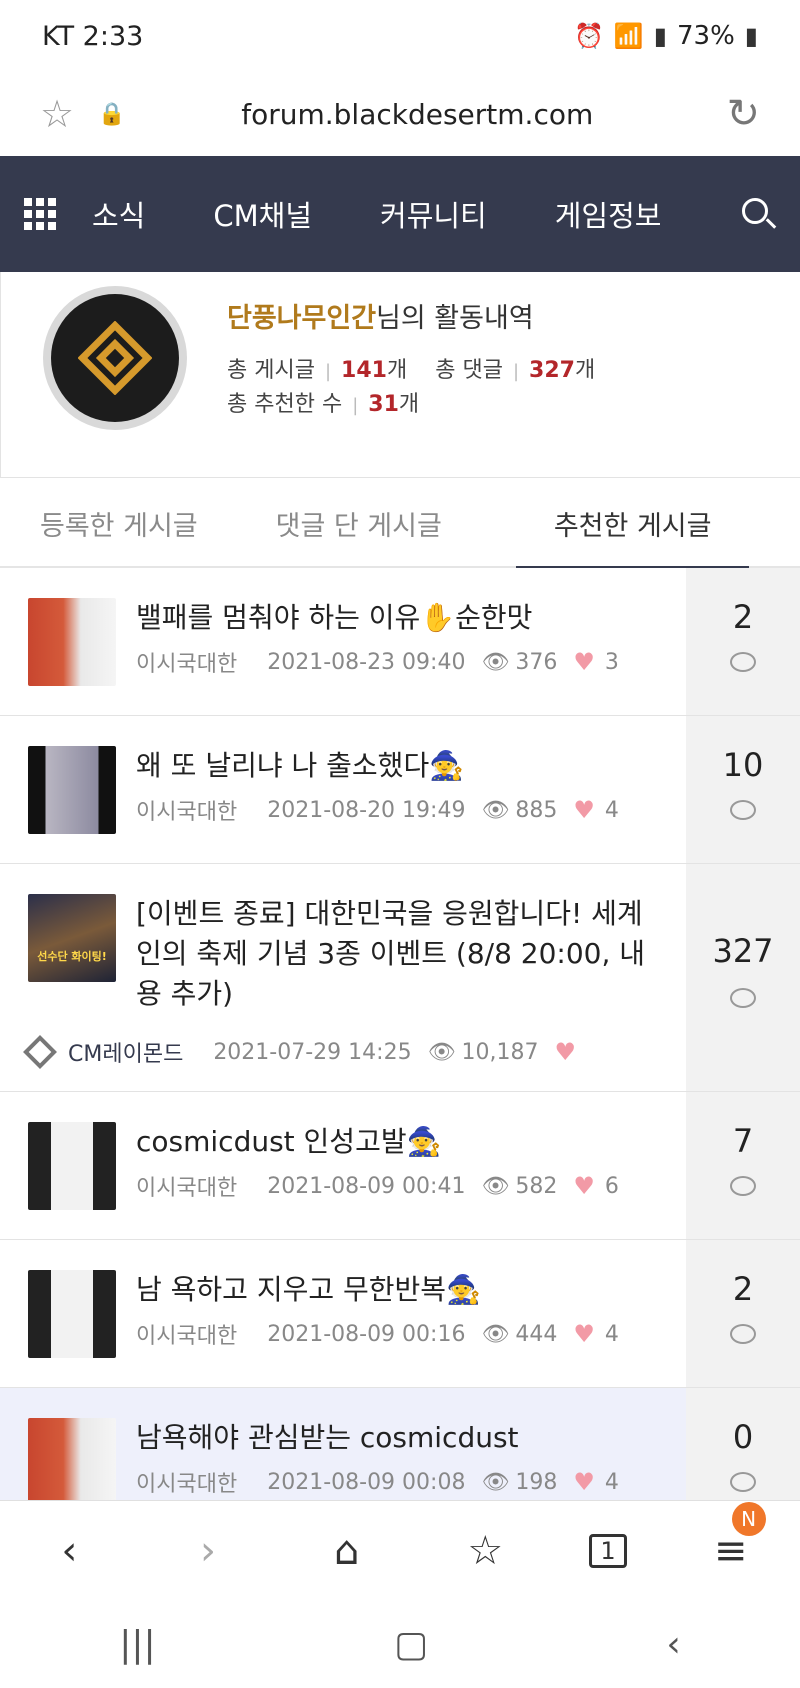 This screenshot has height=1688, width=800. Describe the element at coordinates (208, 1551) in the screenshot. I see `forward-icon: ›` at that location.